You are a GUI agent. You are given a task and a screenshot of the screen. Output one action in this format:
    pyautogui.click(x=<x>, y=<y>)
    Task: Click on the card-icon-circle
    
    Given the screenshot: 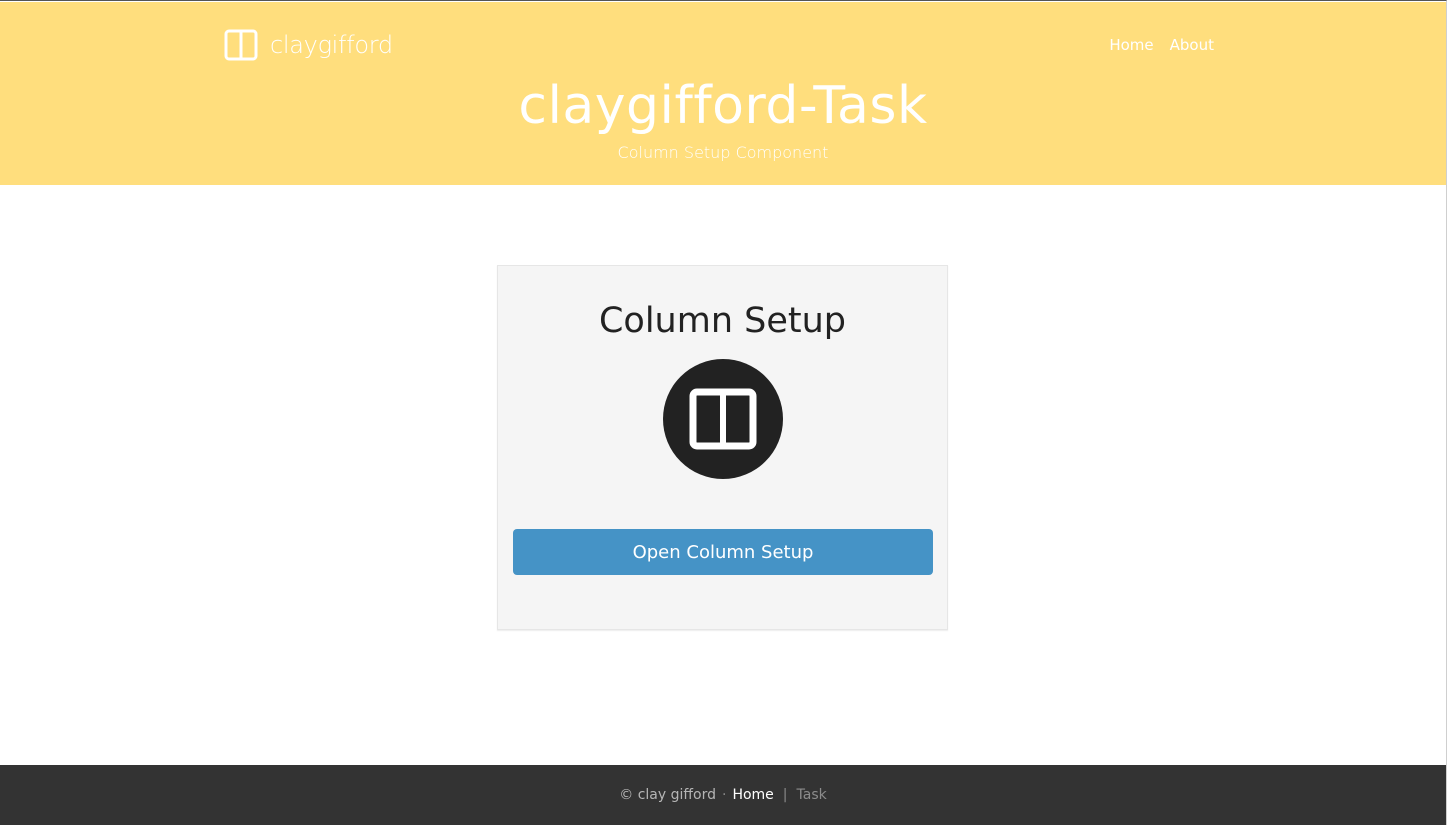 What is the action you would take?
    pyautogui.click(x=723, y=419)
    